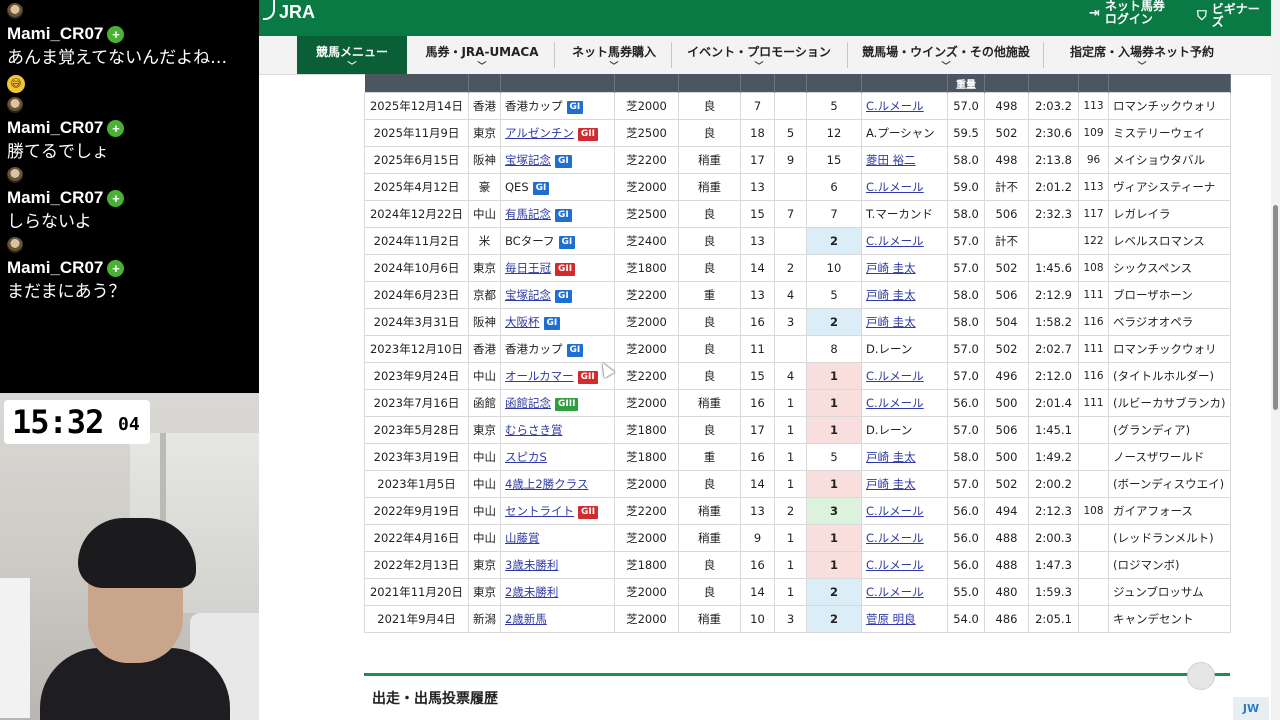 The height and width of the screenshot is (720, 1280). I want to click on cell-race: 山藤賞, so click(557, 538).